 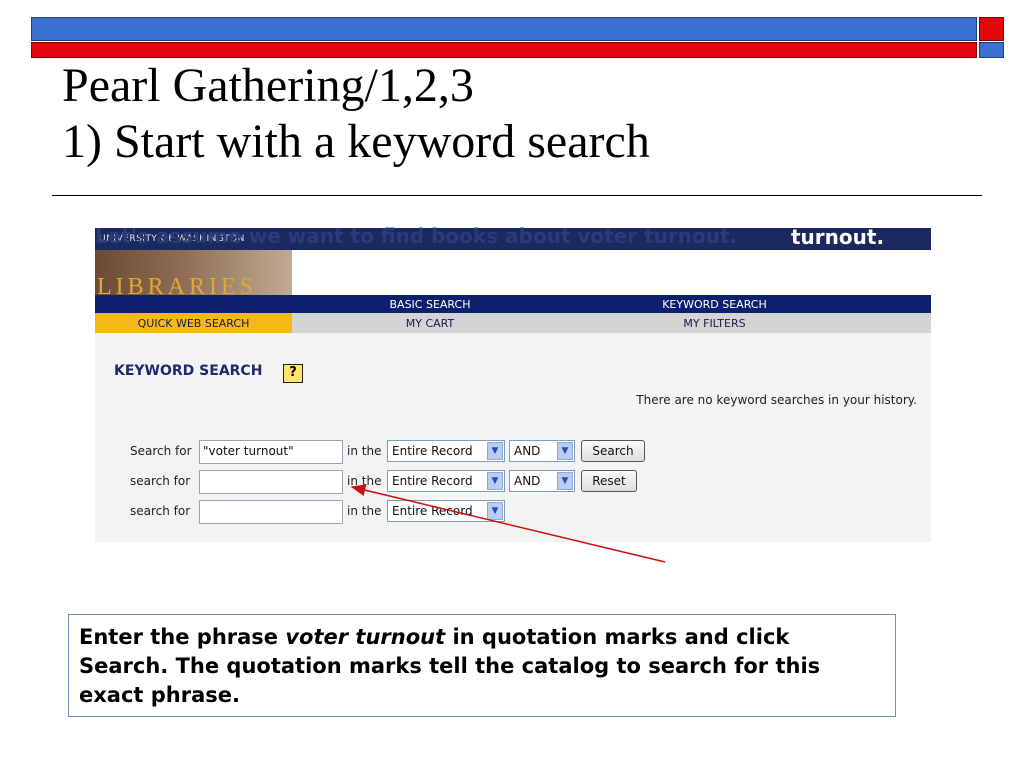 I want to click on search-button: Search, so click(x=613, y=451).